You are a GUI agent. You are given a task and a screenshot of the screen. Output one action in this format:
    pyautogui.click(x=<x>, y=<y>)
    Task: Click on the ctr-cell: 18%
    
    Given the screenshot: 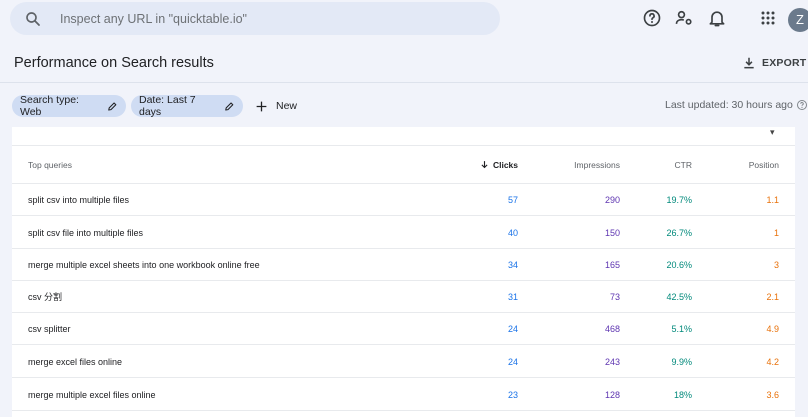 What is the action you would take?
    pyautogui.click(x=682, y=394)
    